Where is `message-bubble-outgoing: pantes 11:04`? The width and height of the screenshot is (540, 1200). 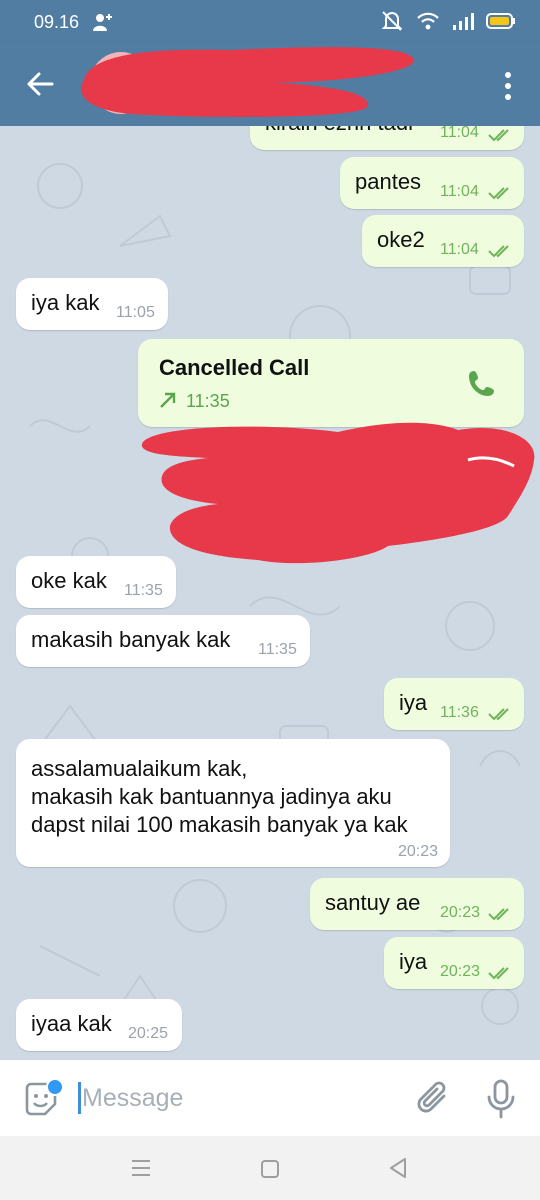
message-bubble-outgoing: pantes 11:04 is located at coordinates (432, 183).